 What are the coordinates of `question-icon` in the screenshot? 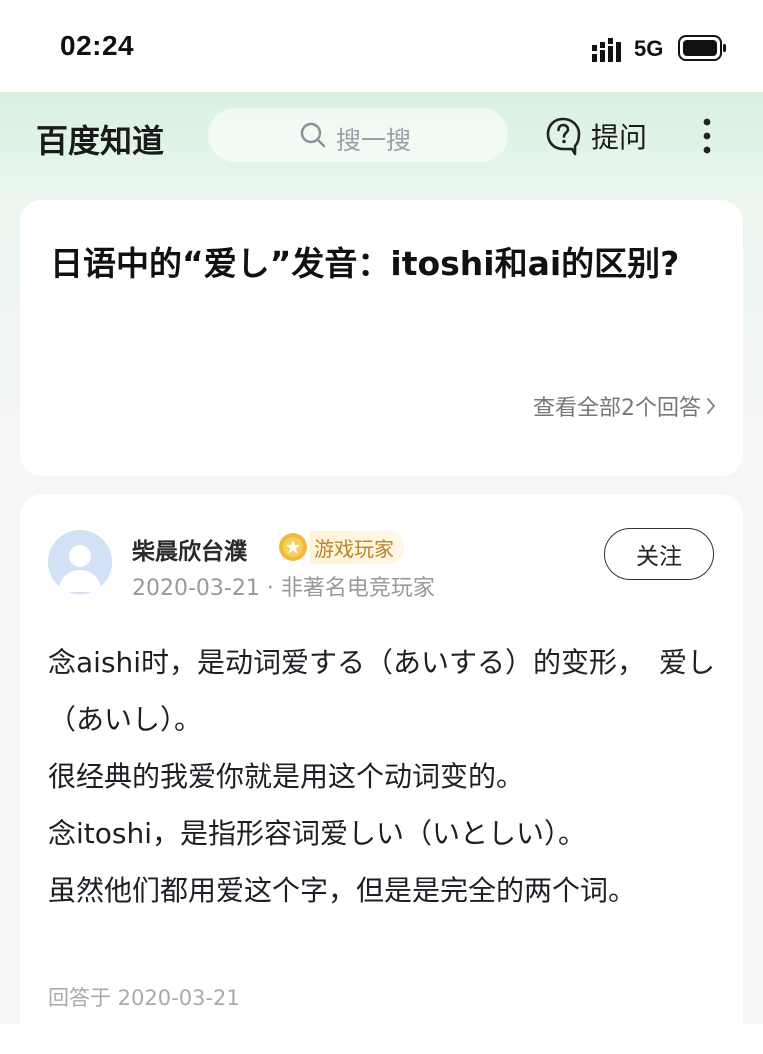 It's located at (563, 136).